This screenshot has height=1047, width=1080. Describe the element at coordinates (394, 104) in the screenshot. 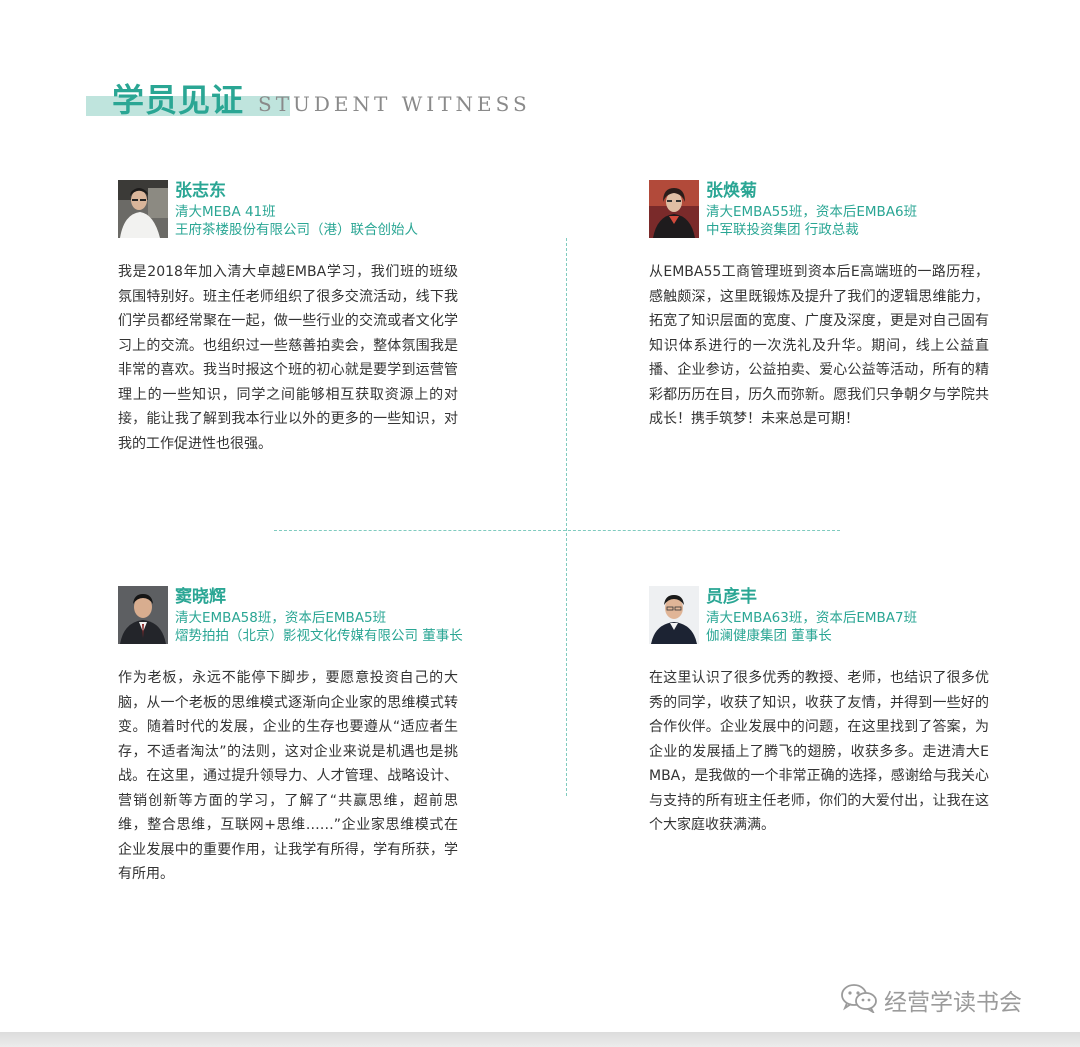

I see `page-subtitle: STUDENT WITNESS` at that location.